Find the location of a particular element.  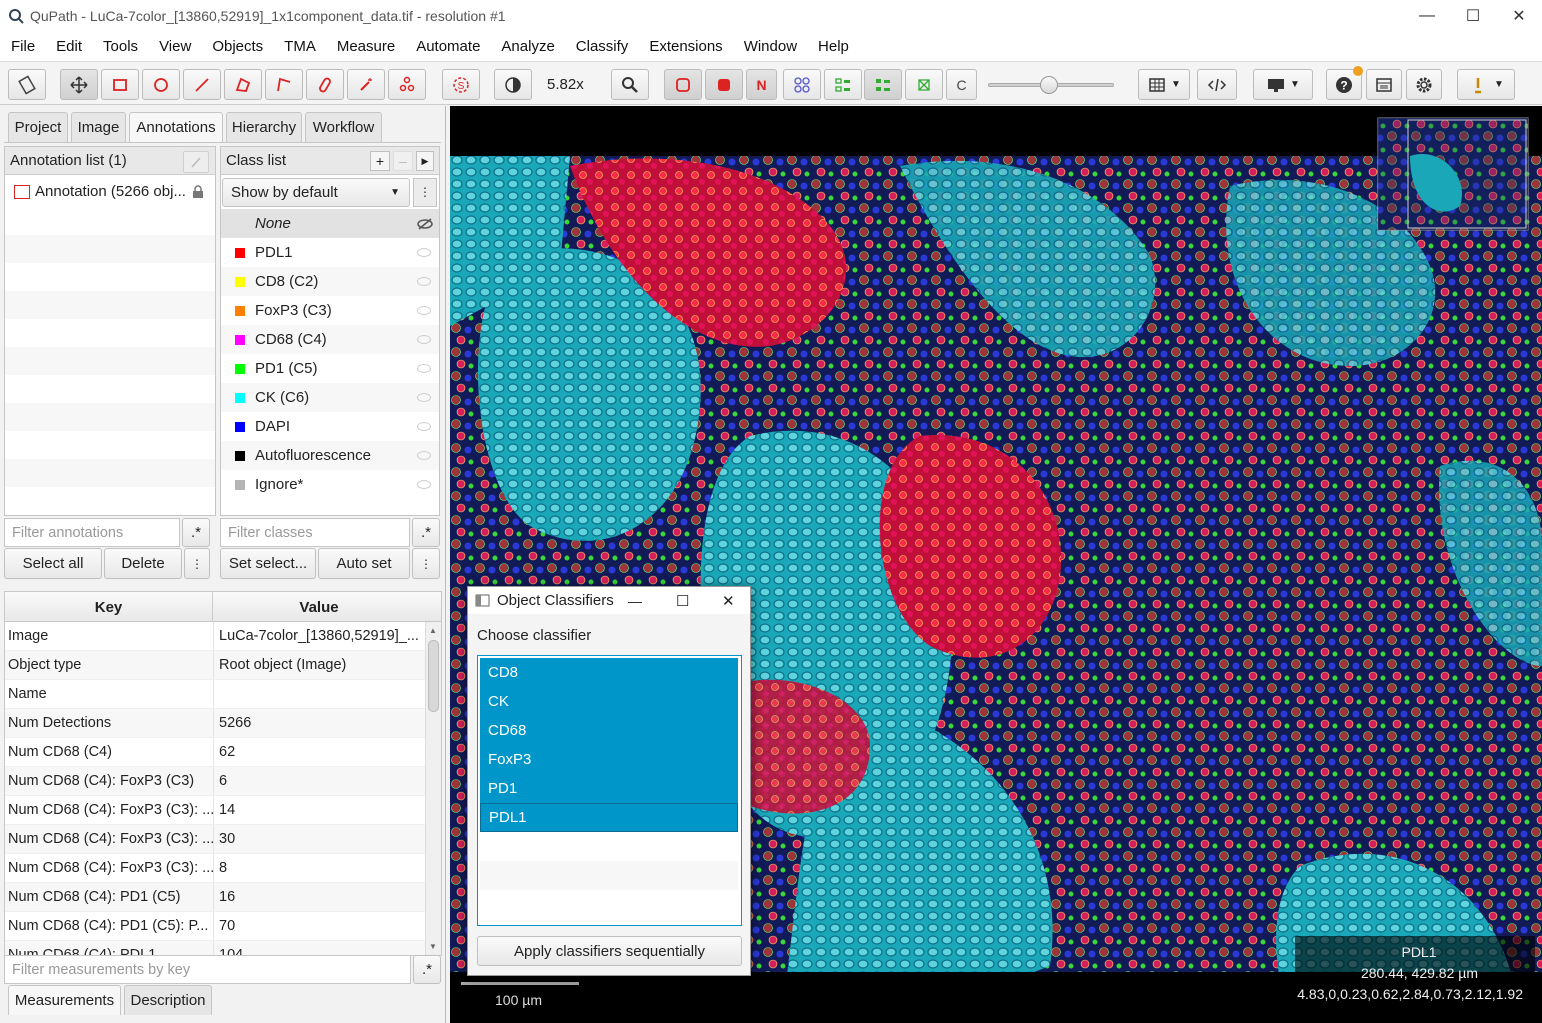

analysis-pane-toggle-button is located at coordinates (27, 84).